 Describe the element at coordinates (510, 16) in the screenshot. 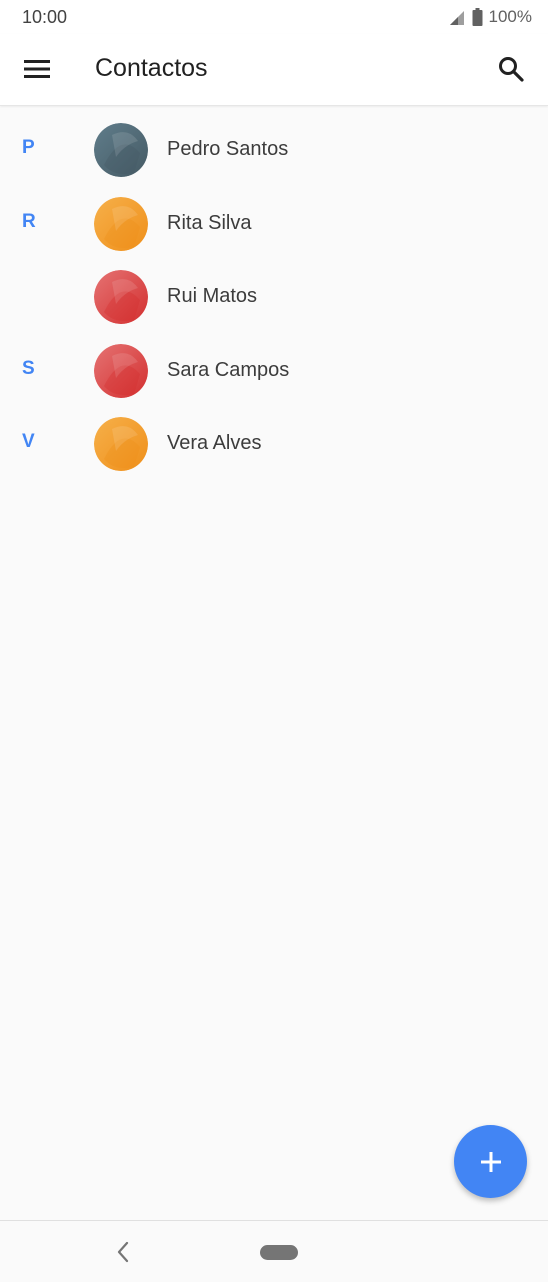

I see `battery-percent: 100%` at that location.